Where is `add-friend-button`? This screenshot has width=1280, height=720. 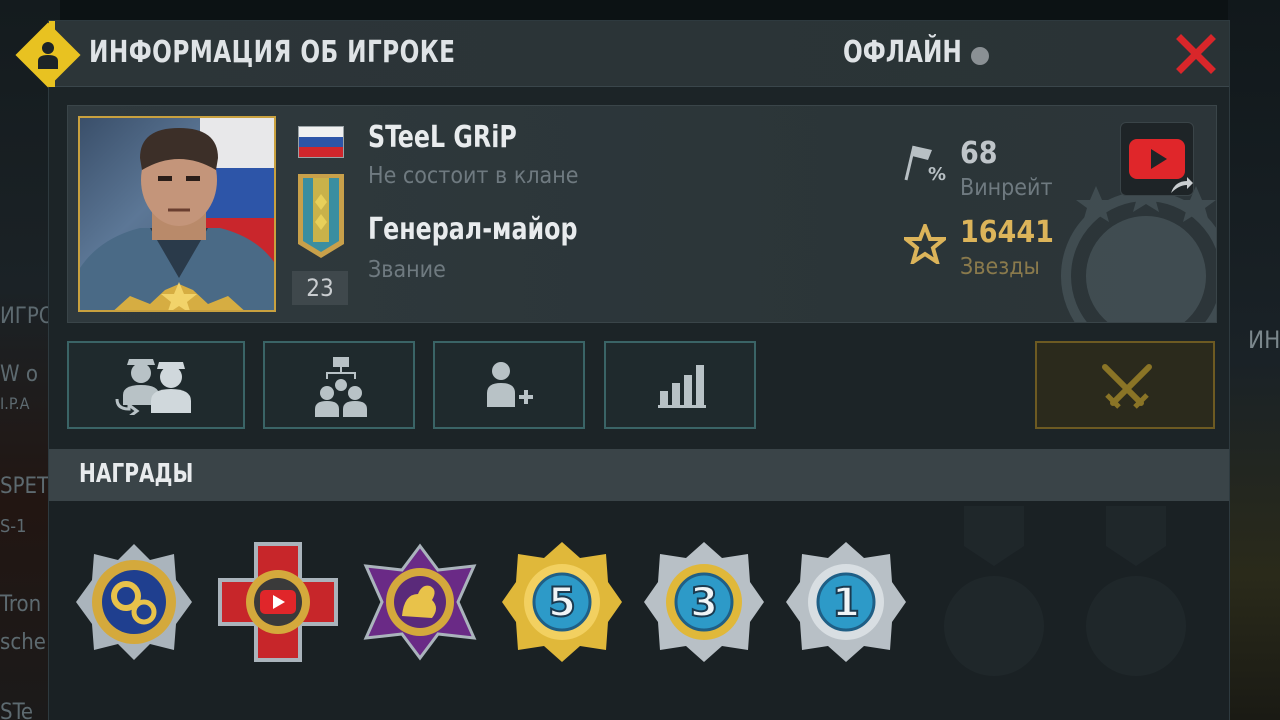 add-friend-button is located at coordinates (509, 385).